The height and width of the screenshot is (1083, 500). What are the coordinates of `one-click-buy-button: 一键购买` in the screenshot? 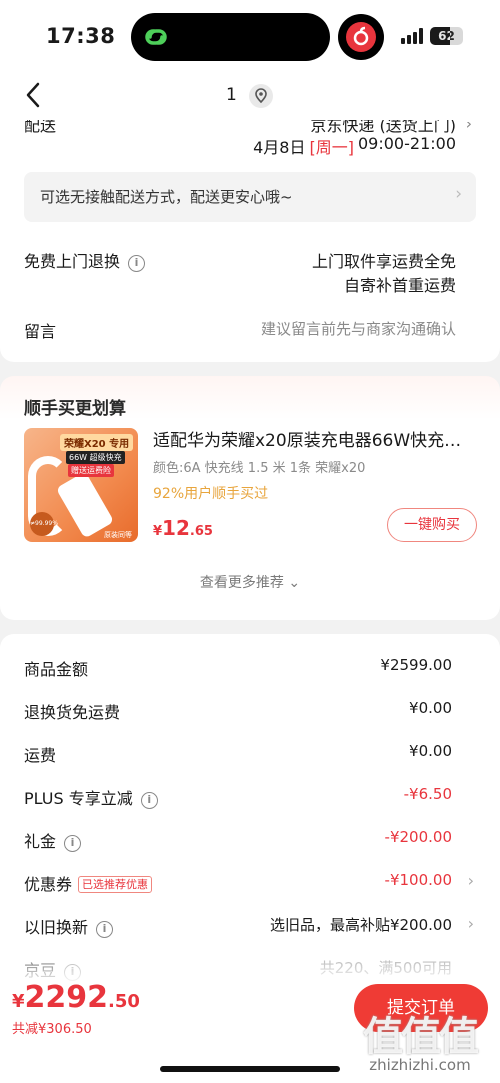 It's located at (432, 525).